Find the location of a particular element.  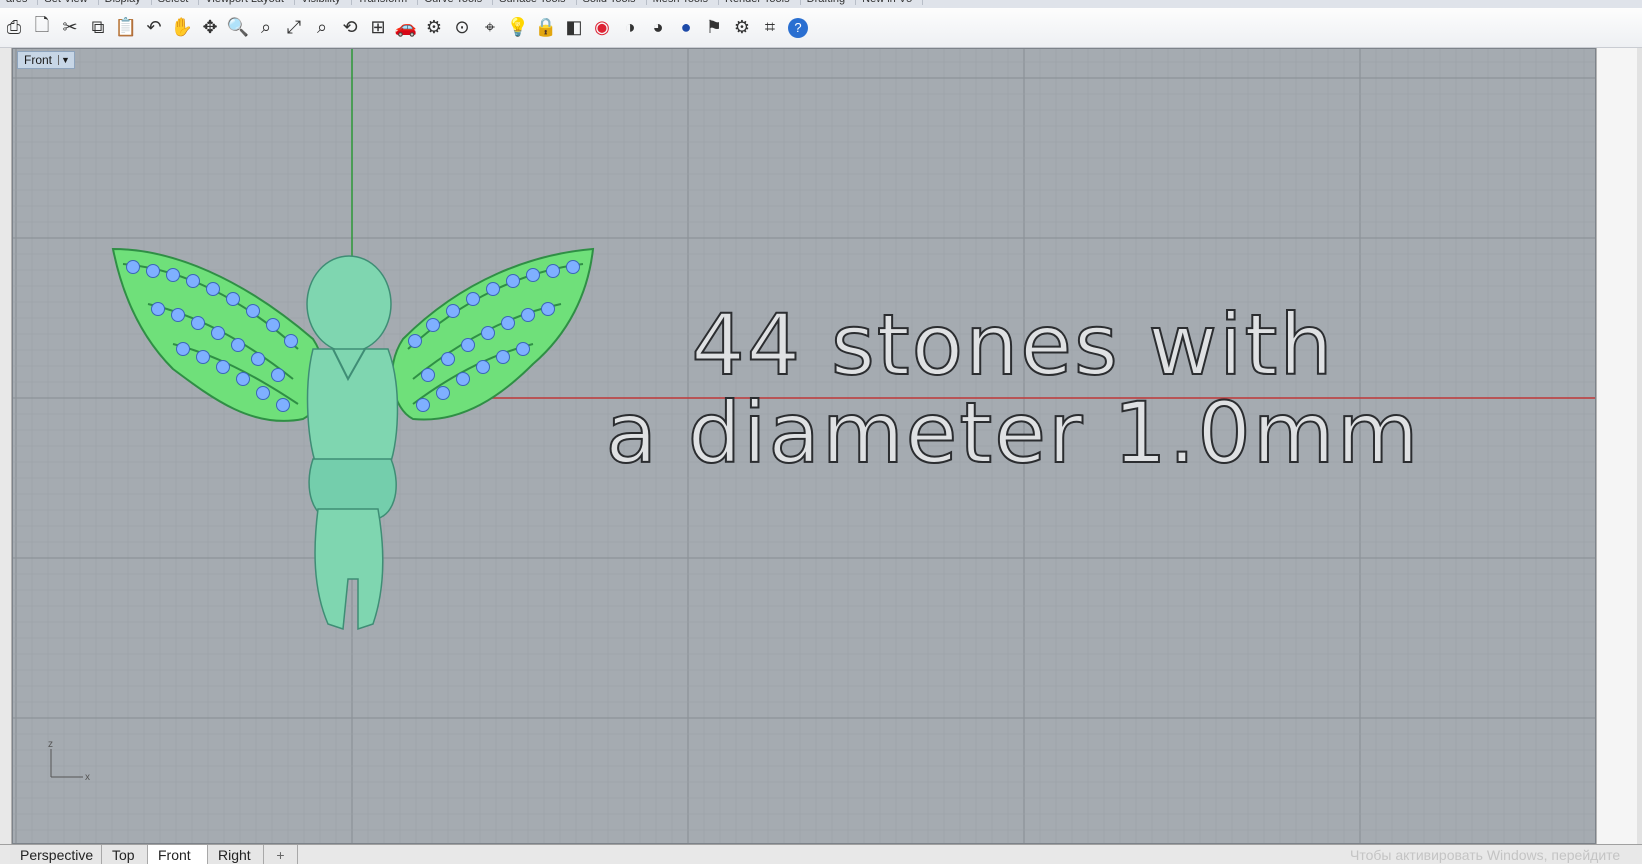

car-icon: 🚗 is located at coordinates (406, 28).